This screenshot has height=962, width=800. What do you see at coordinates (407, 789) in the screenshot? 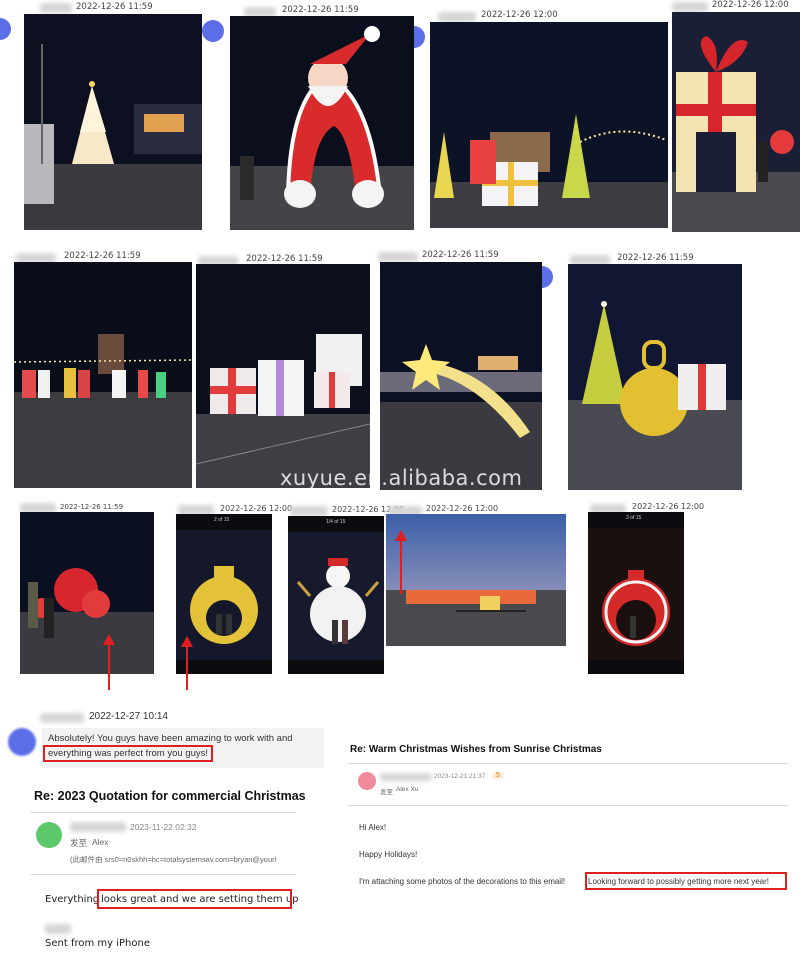
I see `email-to-name: Alex Xu` at bounding box center [407, 789].